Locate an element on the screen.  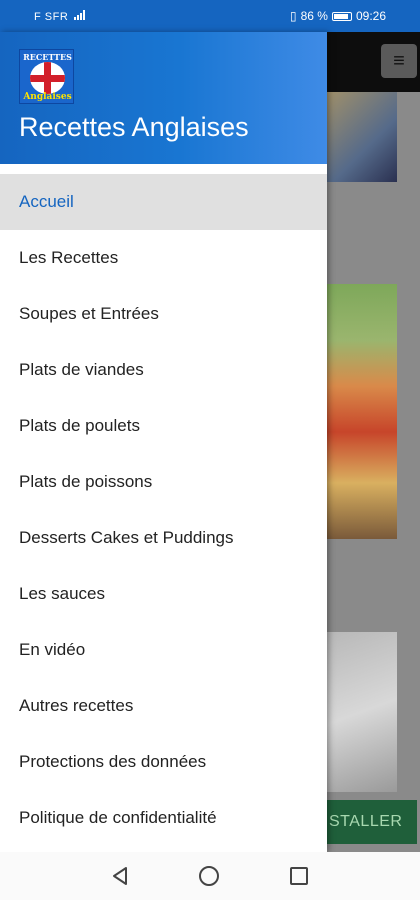
menu-item-plats-poulets: Plats de poulets is located at coordinates (163, 426).